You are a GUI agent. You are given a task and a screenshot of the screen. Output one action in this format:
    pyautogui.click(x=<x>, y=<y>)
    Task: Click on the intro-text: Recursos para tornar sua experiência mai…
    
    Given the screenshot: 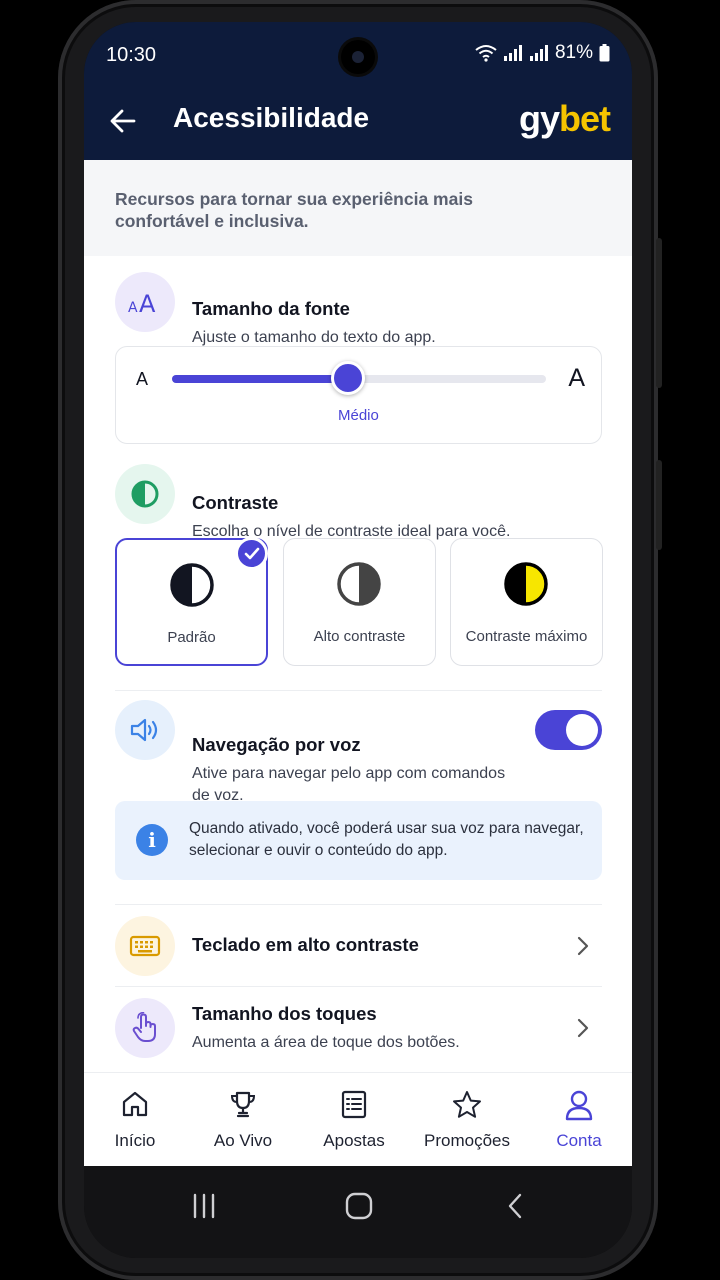 What is the action you would take?
    pyautogui.click(x=294, y=210)
    